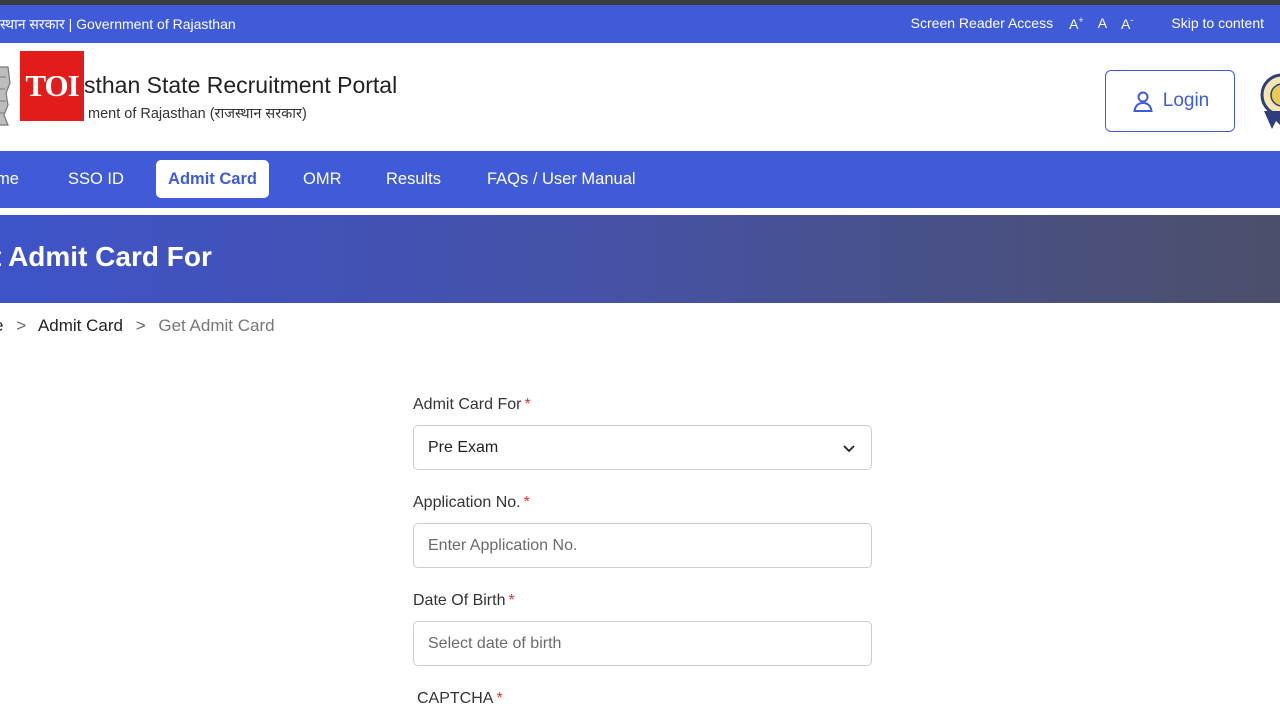  What do you see at coordinates (1081, 20) in the screenshot?
I see `plus-icon: +` at bounding box center [1081, 20].